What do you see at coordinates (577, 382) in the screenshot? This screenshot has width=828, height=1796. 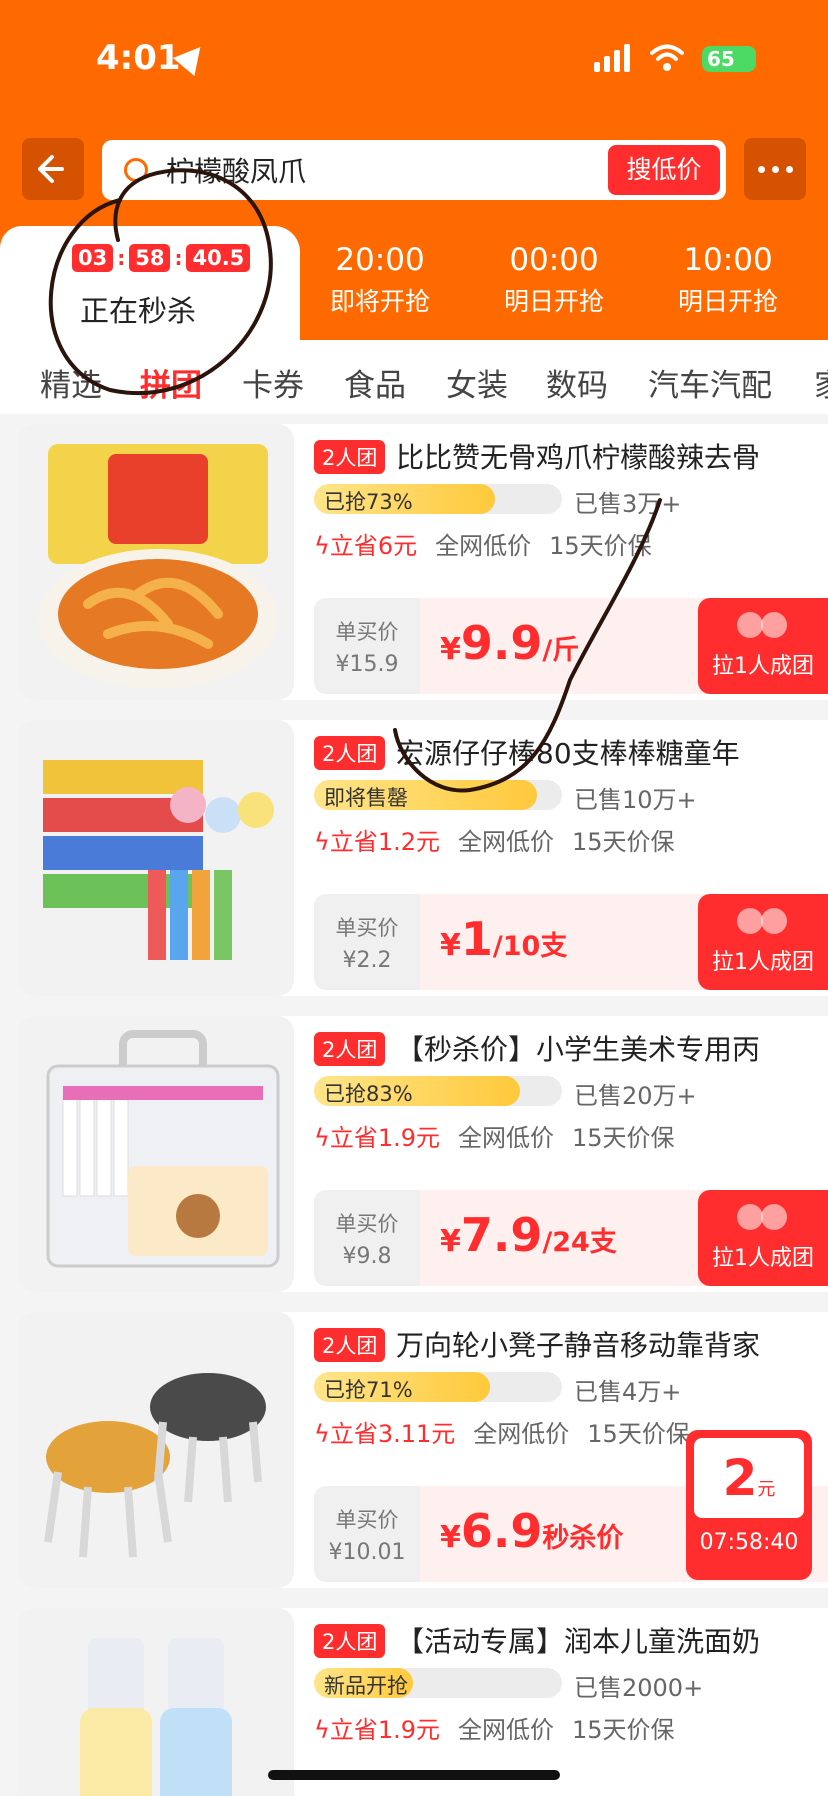 I see `tab-shuma: 数码` at bounding box center [577, 382].